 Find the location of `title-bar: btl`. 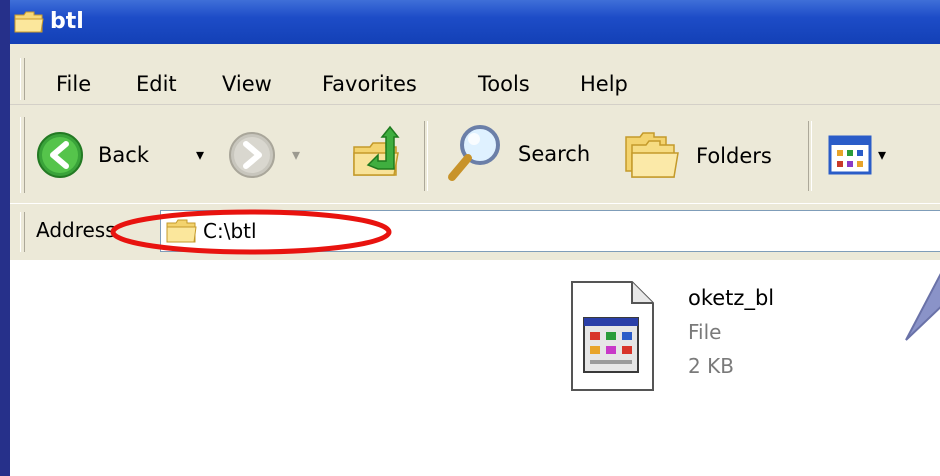

title-bar: btl is located at coordinates (475, 22).